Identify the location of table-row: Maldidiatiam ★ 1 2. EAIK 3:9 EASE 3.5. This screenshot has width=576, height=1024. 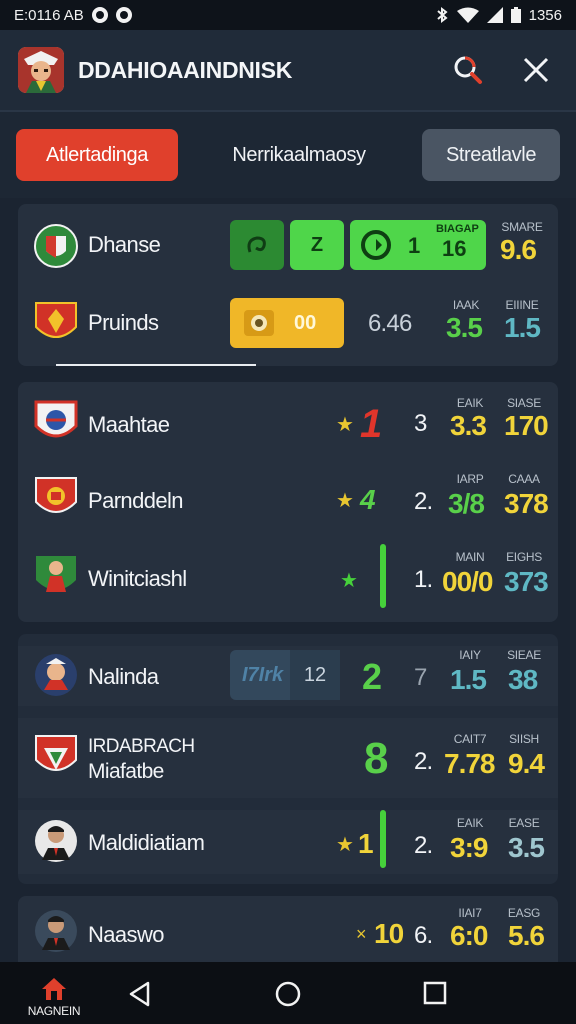
(288, 842).